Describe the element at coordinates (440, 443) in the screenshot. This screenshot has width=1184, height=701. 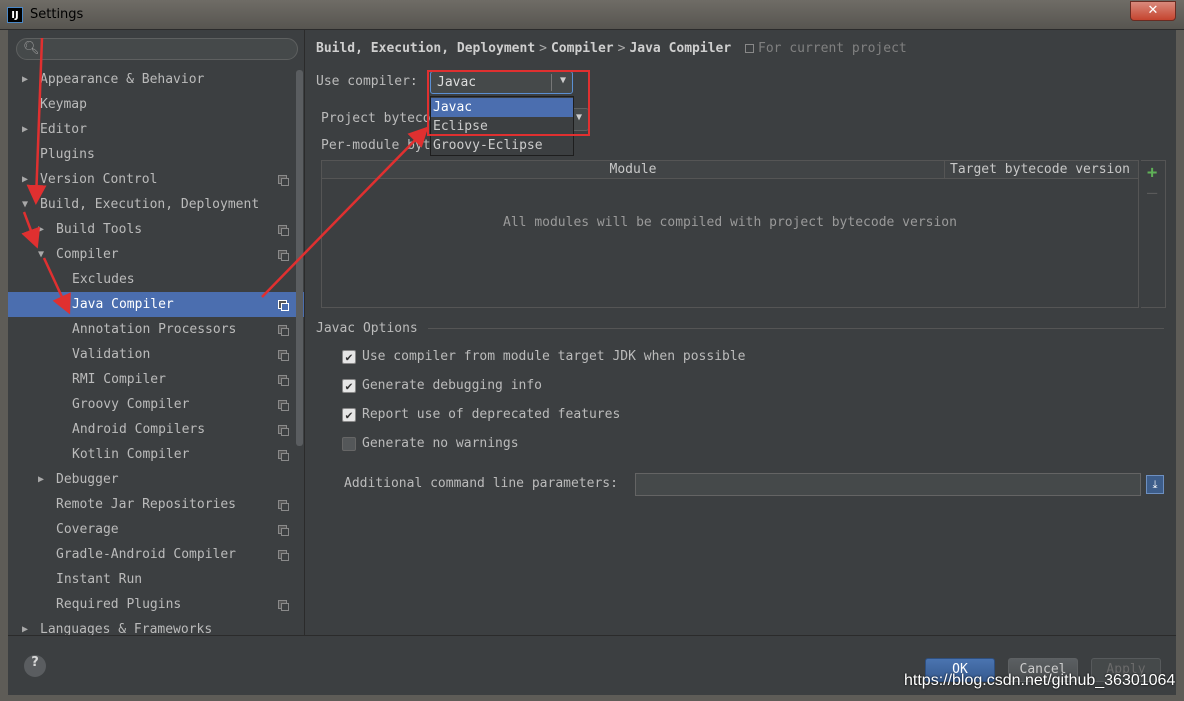
I see `checkbox-label: Generate no warnings` at that location.